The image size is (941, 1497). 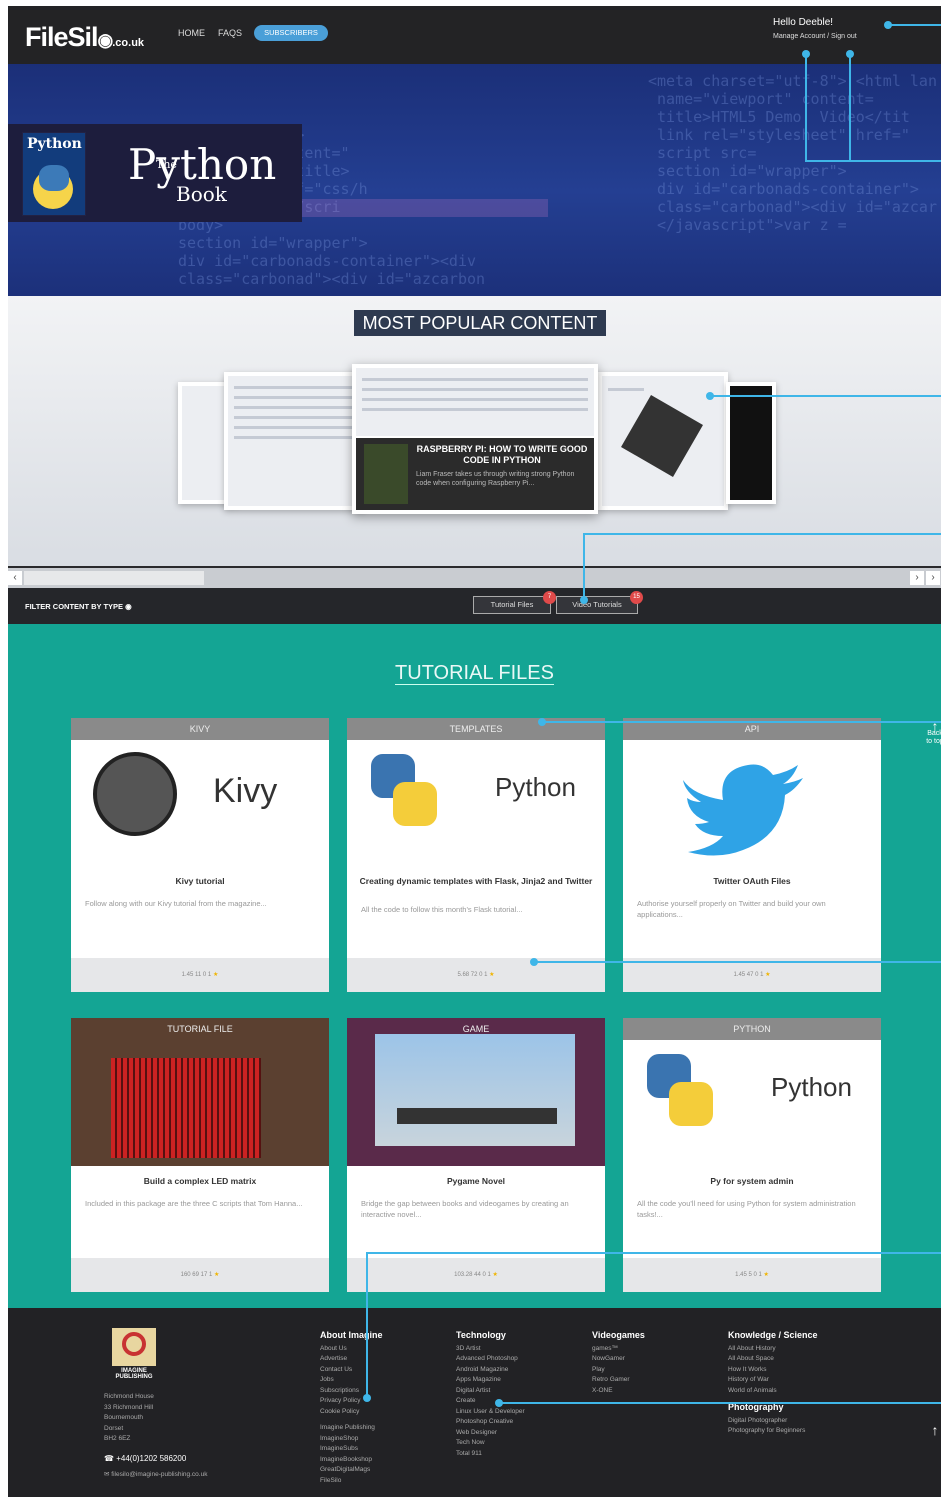 What do you see at coordinates (490, 1422) in the screenshot?
I see `footer-link: Photoshop Creative` at bounding box center [490, 1422].